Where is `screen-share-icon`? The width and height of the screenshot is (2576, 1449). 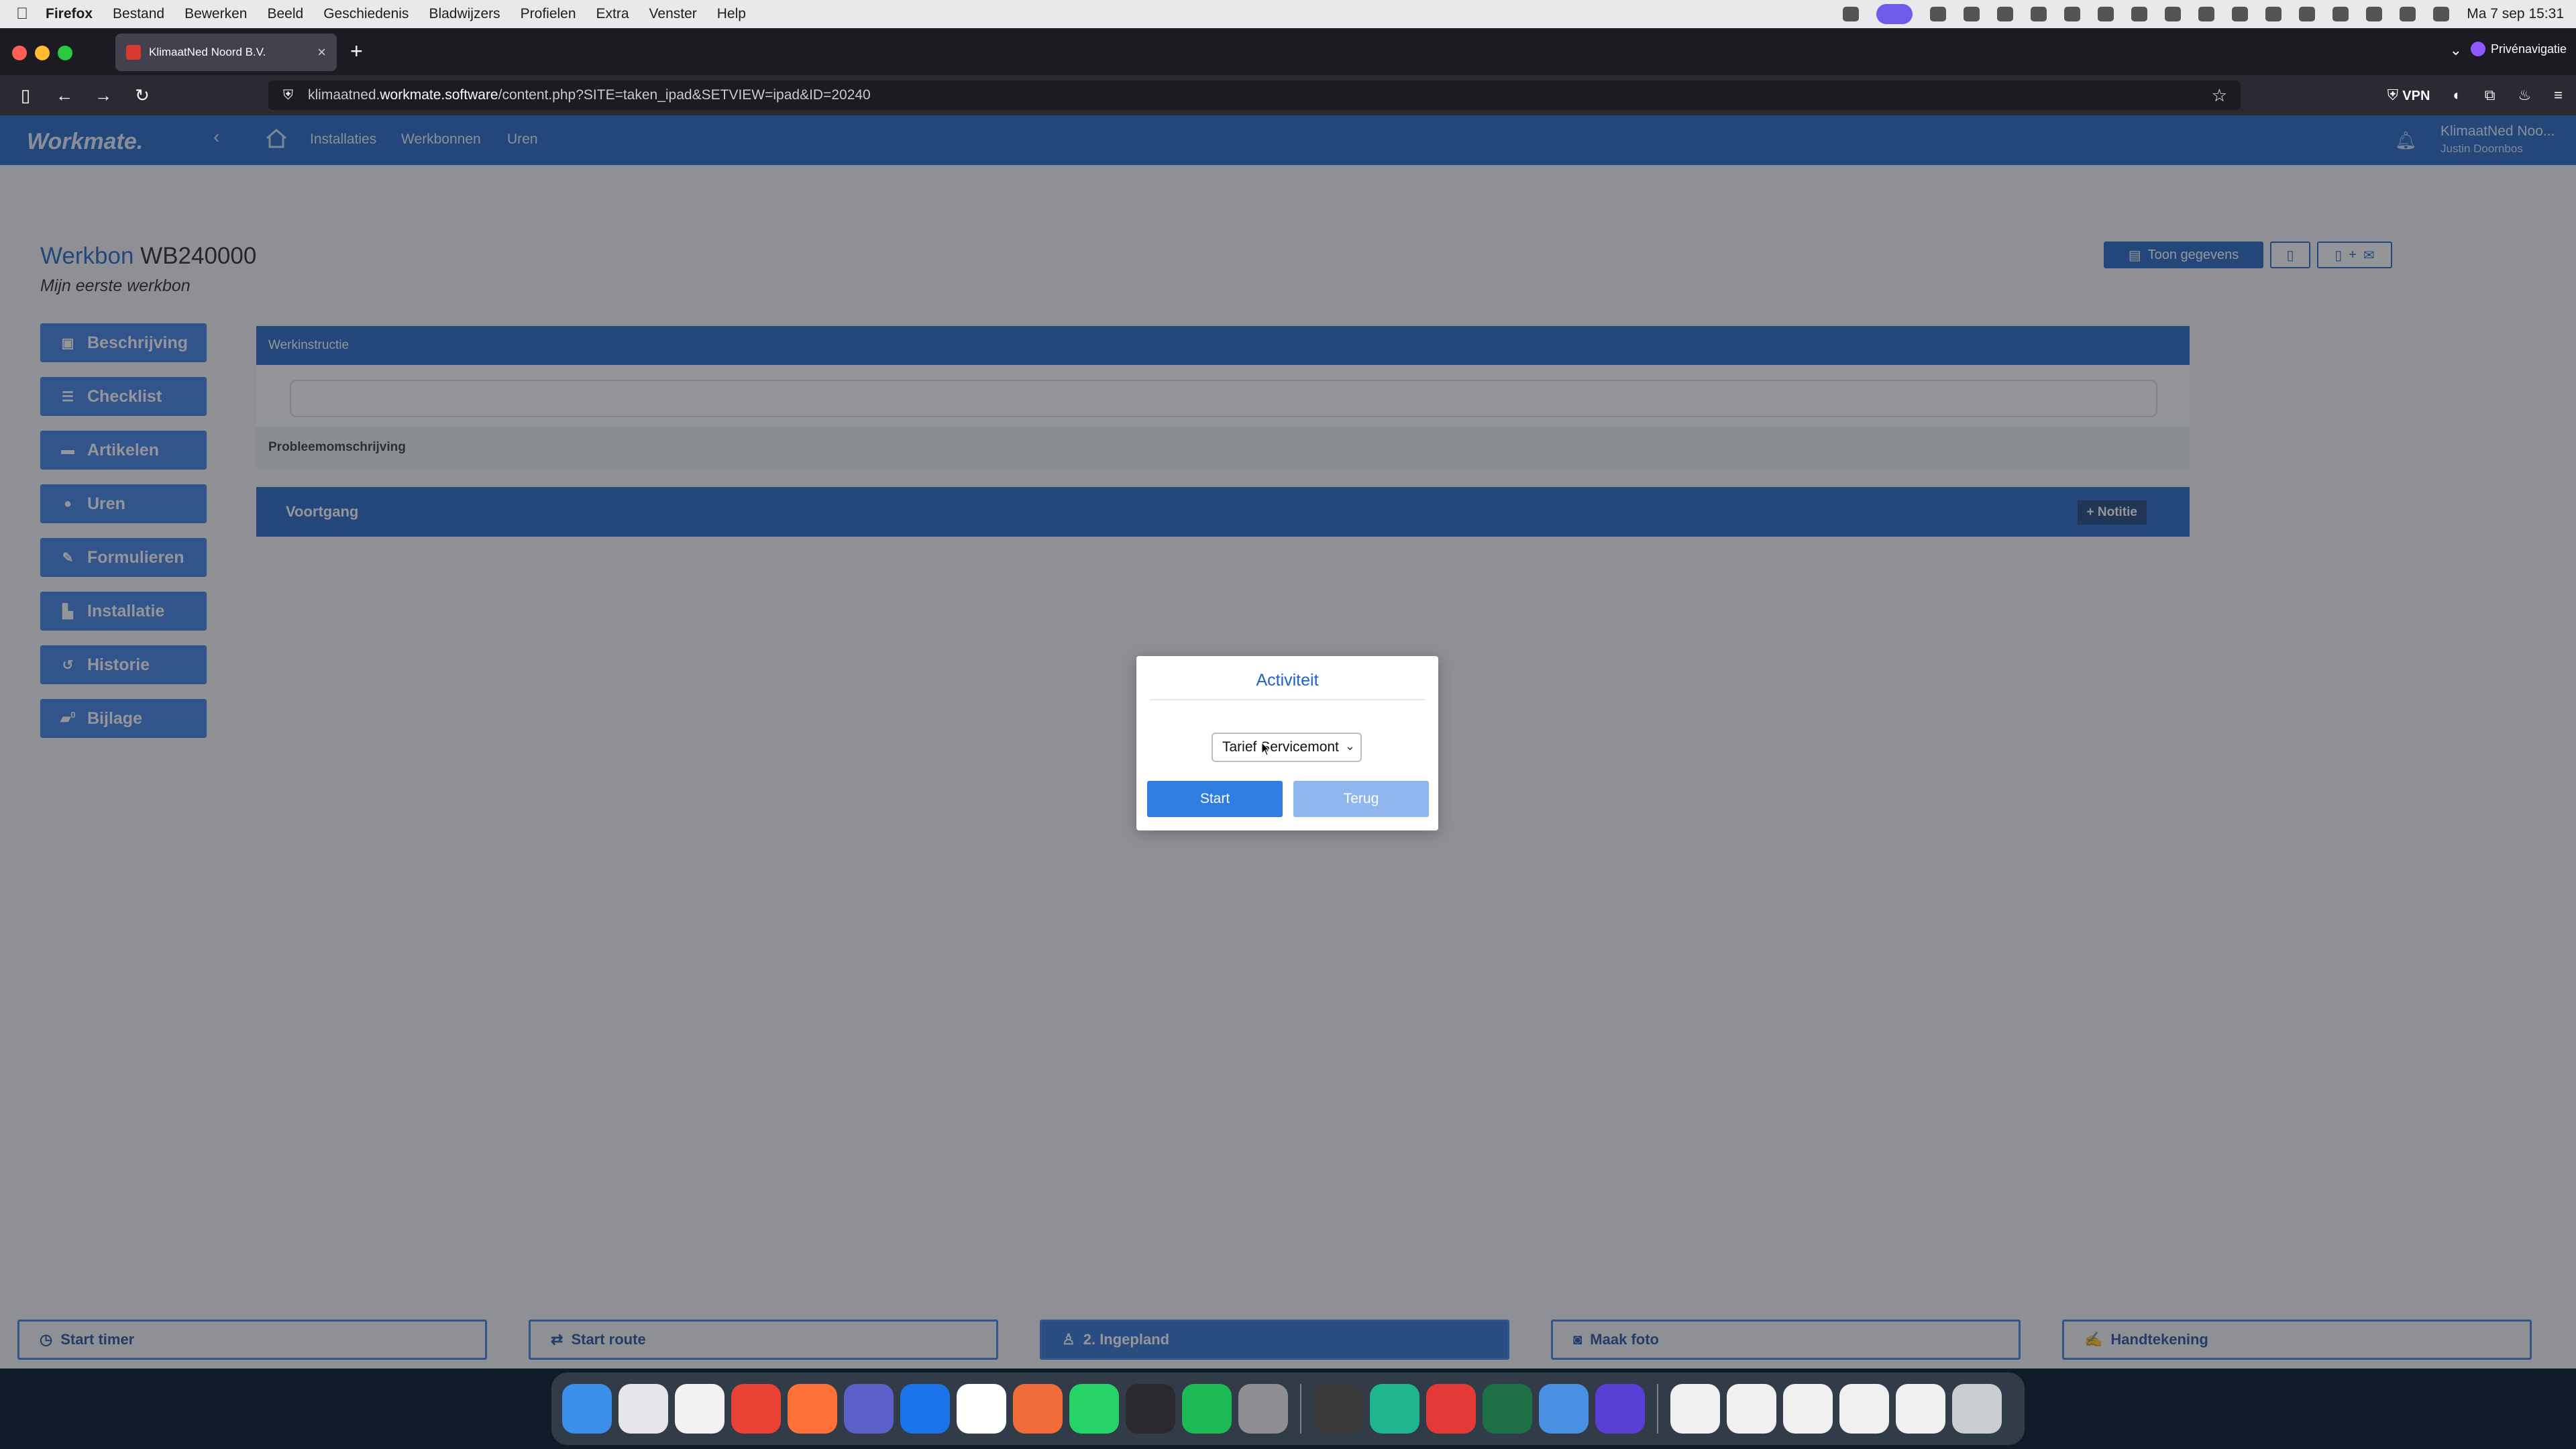 screen-share-icon is located at coordinates (1894, 14).